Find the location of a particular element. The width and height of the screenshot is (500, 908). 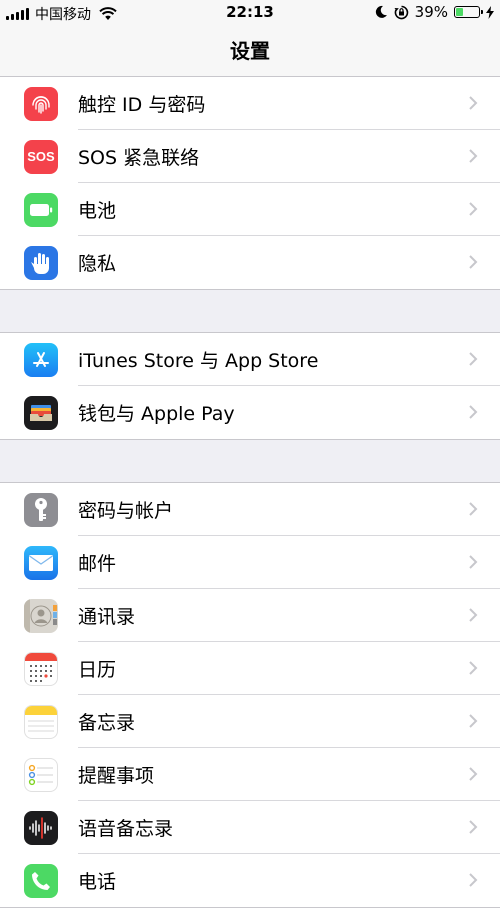

settings-item-battery: 电池 is located at coordinates (250, 209).